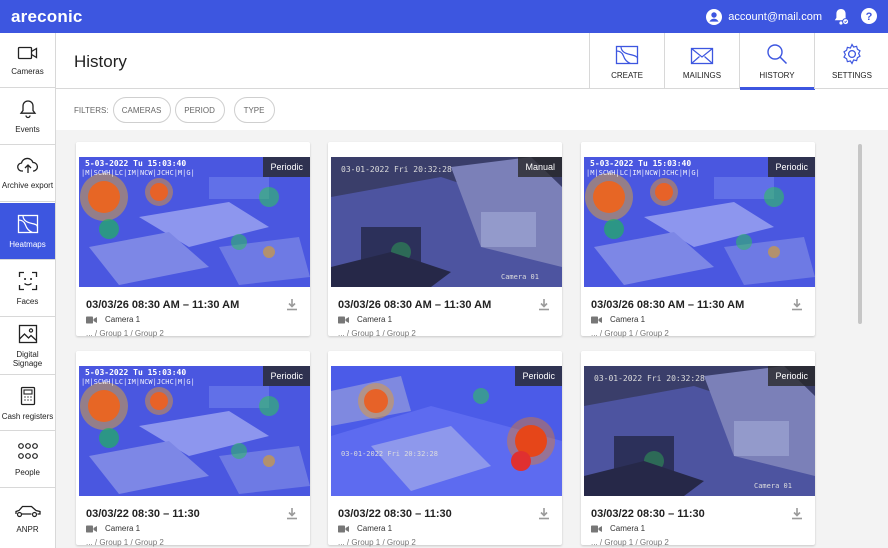 The image size is (888, 548). Describe the element at coordinates (852, 54) in the screenshot. I see `gear-icon` at that location.